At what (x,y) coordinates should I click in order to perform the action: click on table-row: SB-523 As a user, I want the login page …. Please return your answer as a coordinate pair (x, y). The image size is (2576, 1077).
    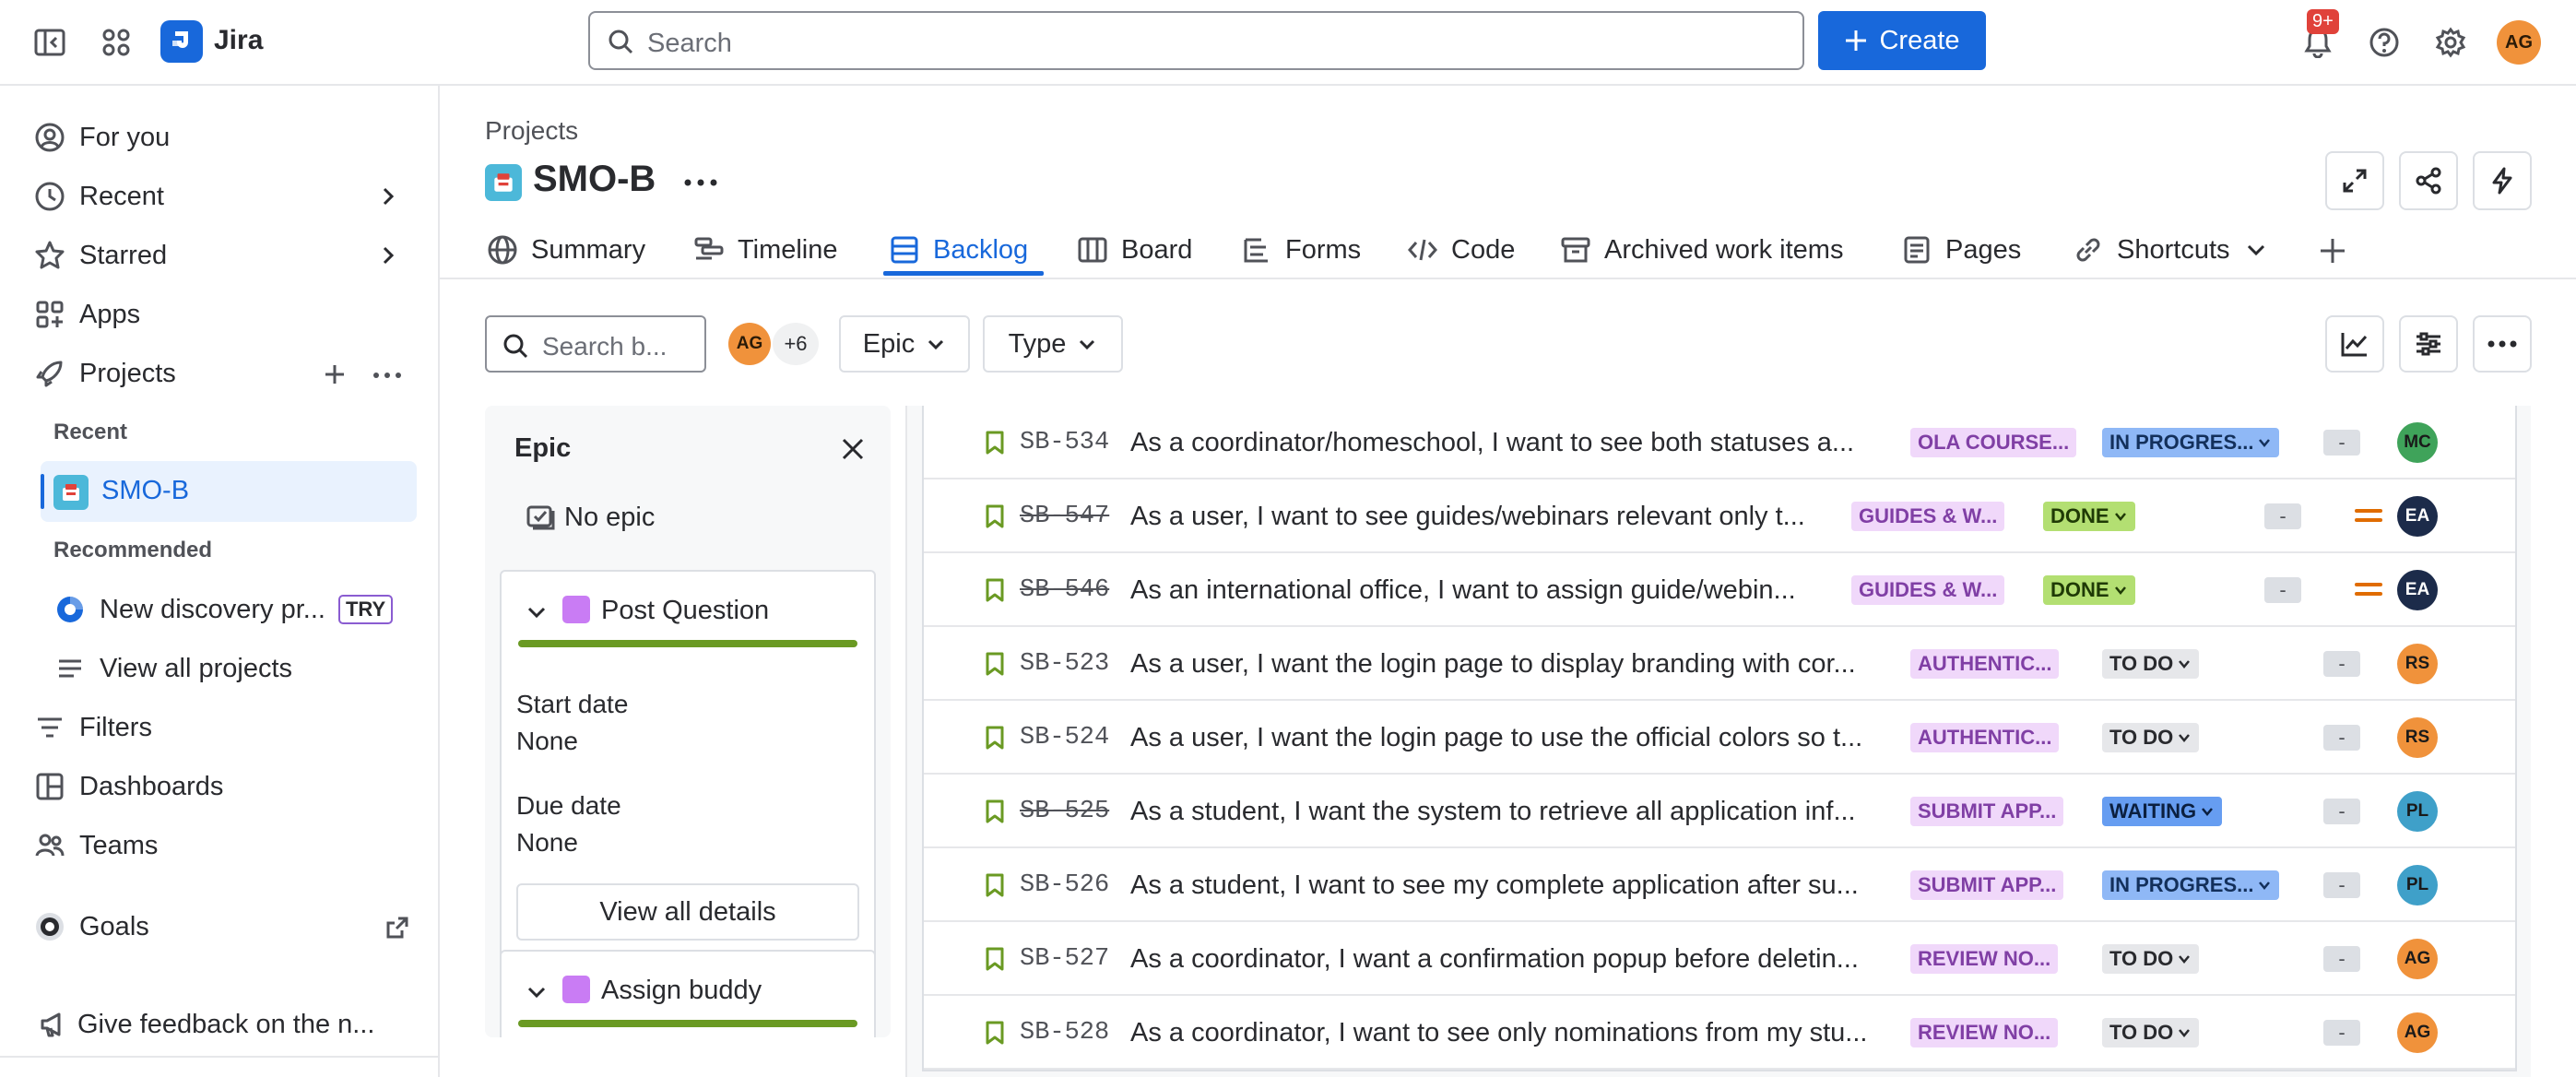
    Looking at the image, I should click on (1719, 664).